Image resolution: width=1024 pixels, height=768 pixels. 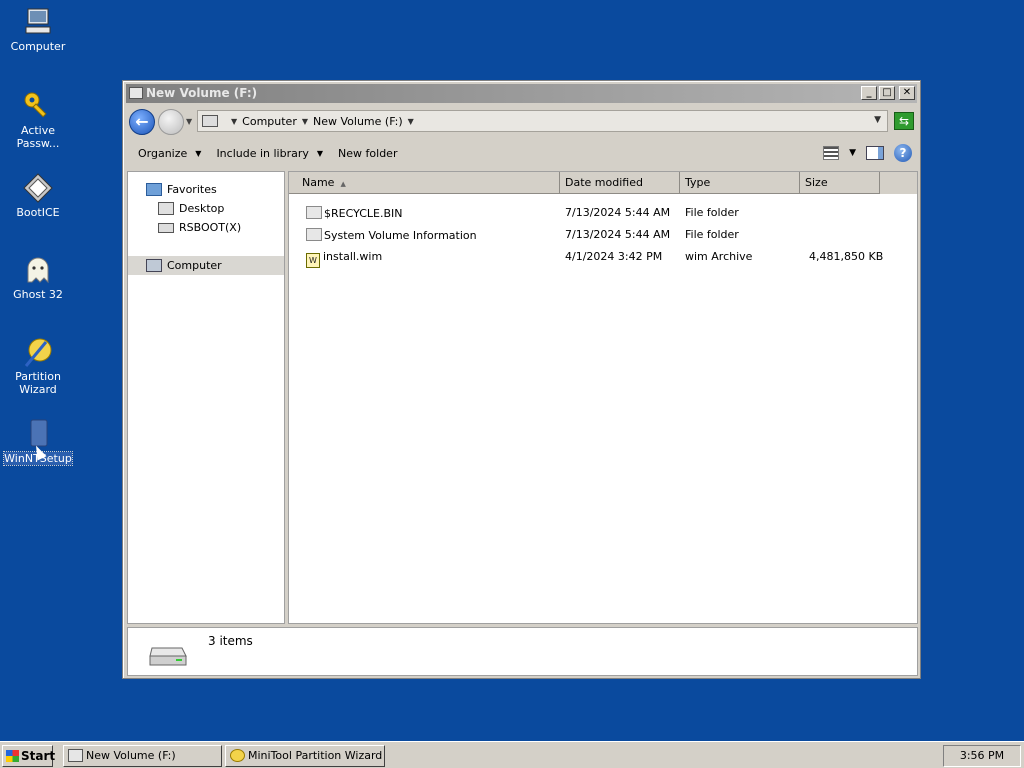 What do you see at coordinates (400, 235) in the screenshot?
I see `file-name: System Volume Information` at bounding box center [400, 235].